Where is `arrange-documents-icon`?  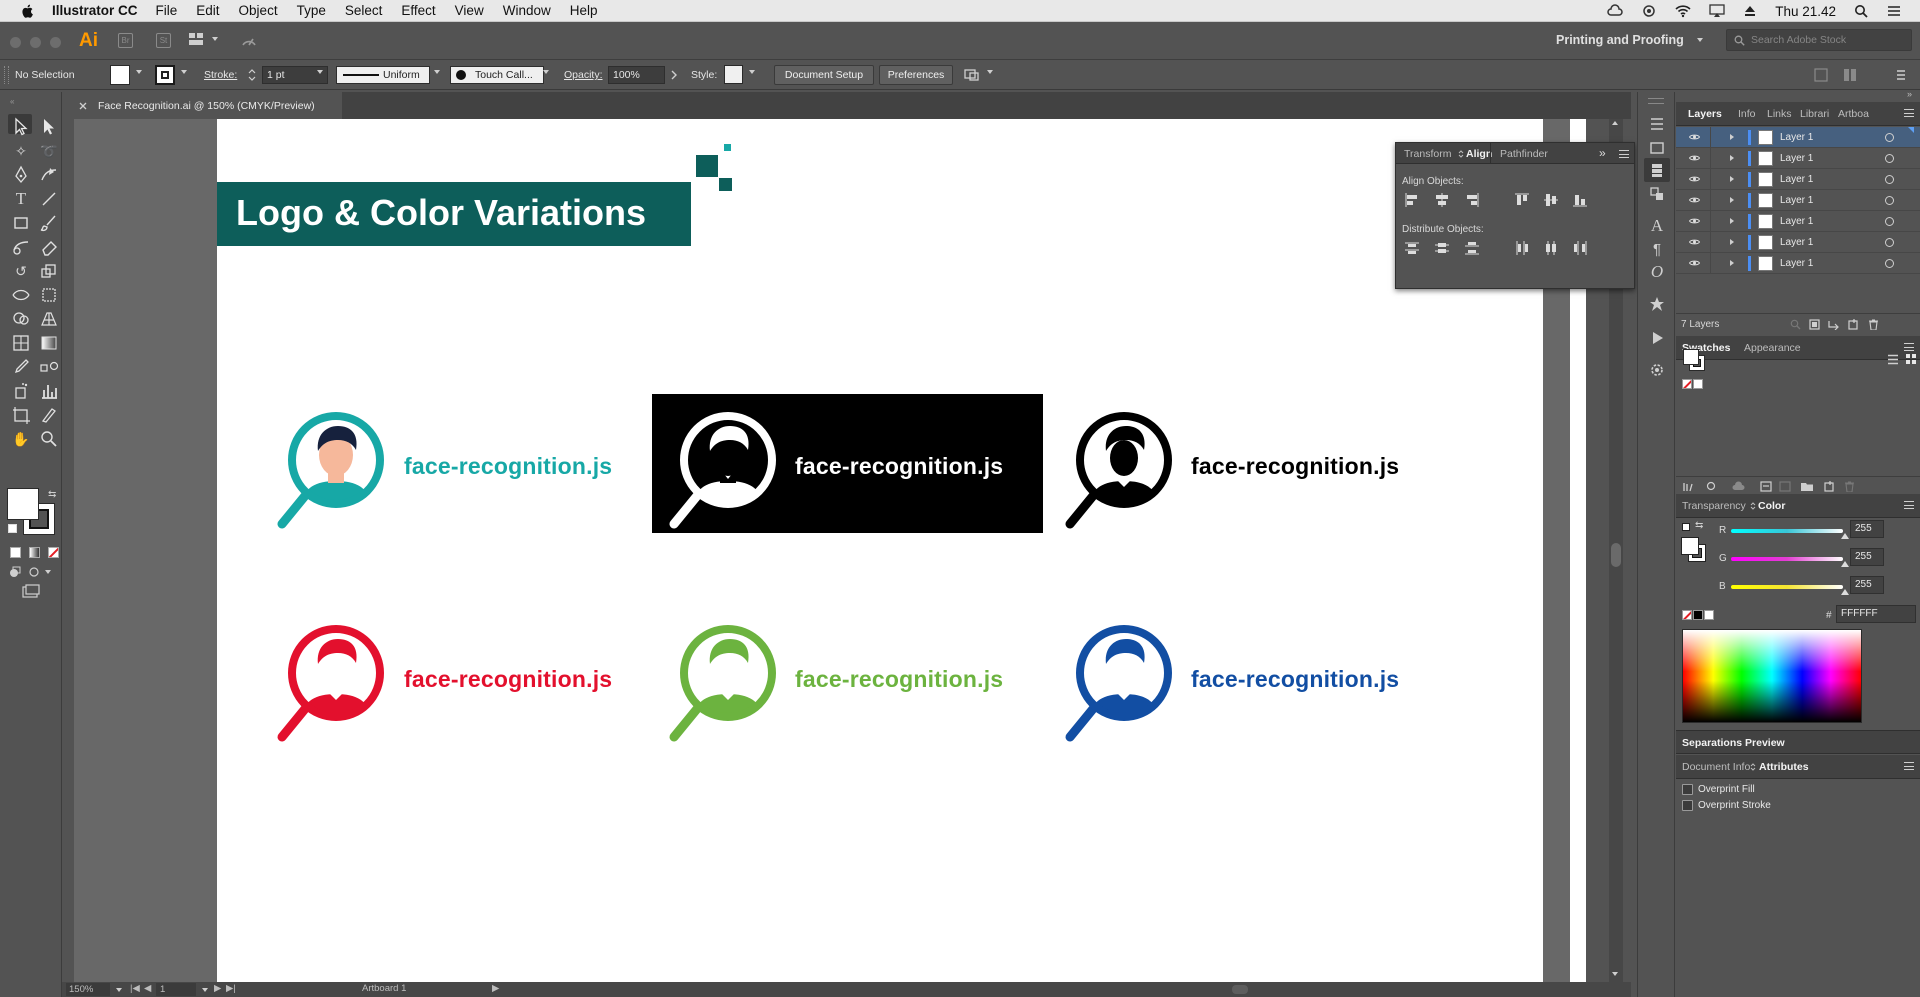
arrange-documents-icon is located at coordinates (196, 39).